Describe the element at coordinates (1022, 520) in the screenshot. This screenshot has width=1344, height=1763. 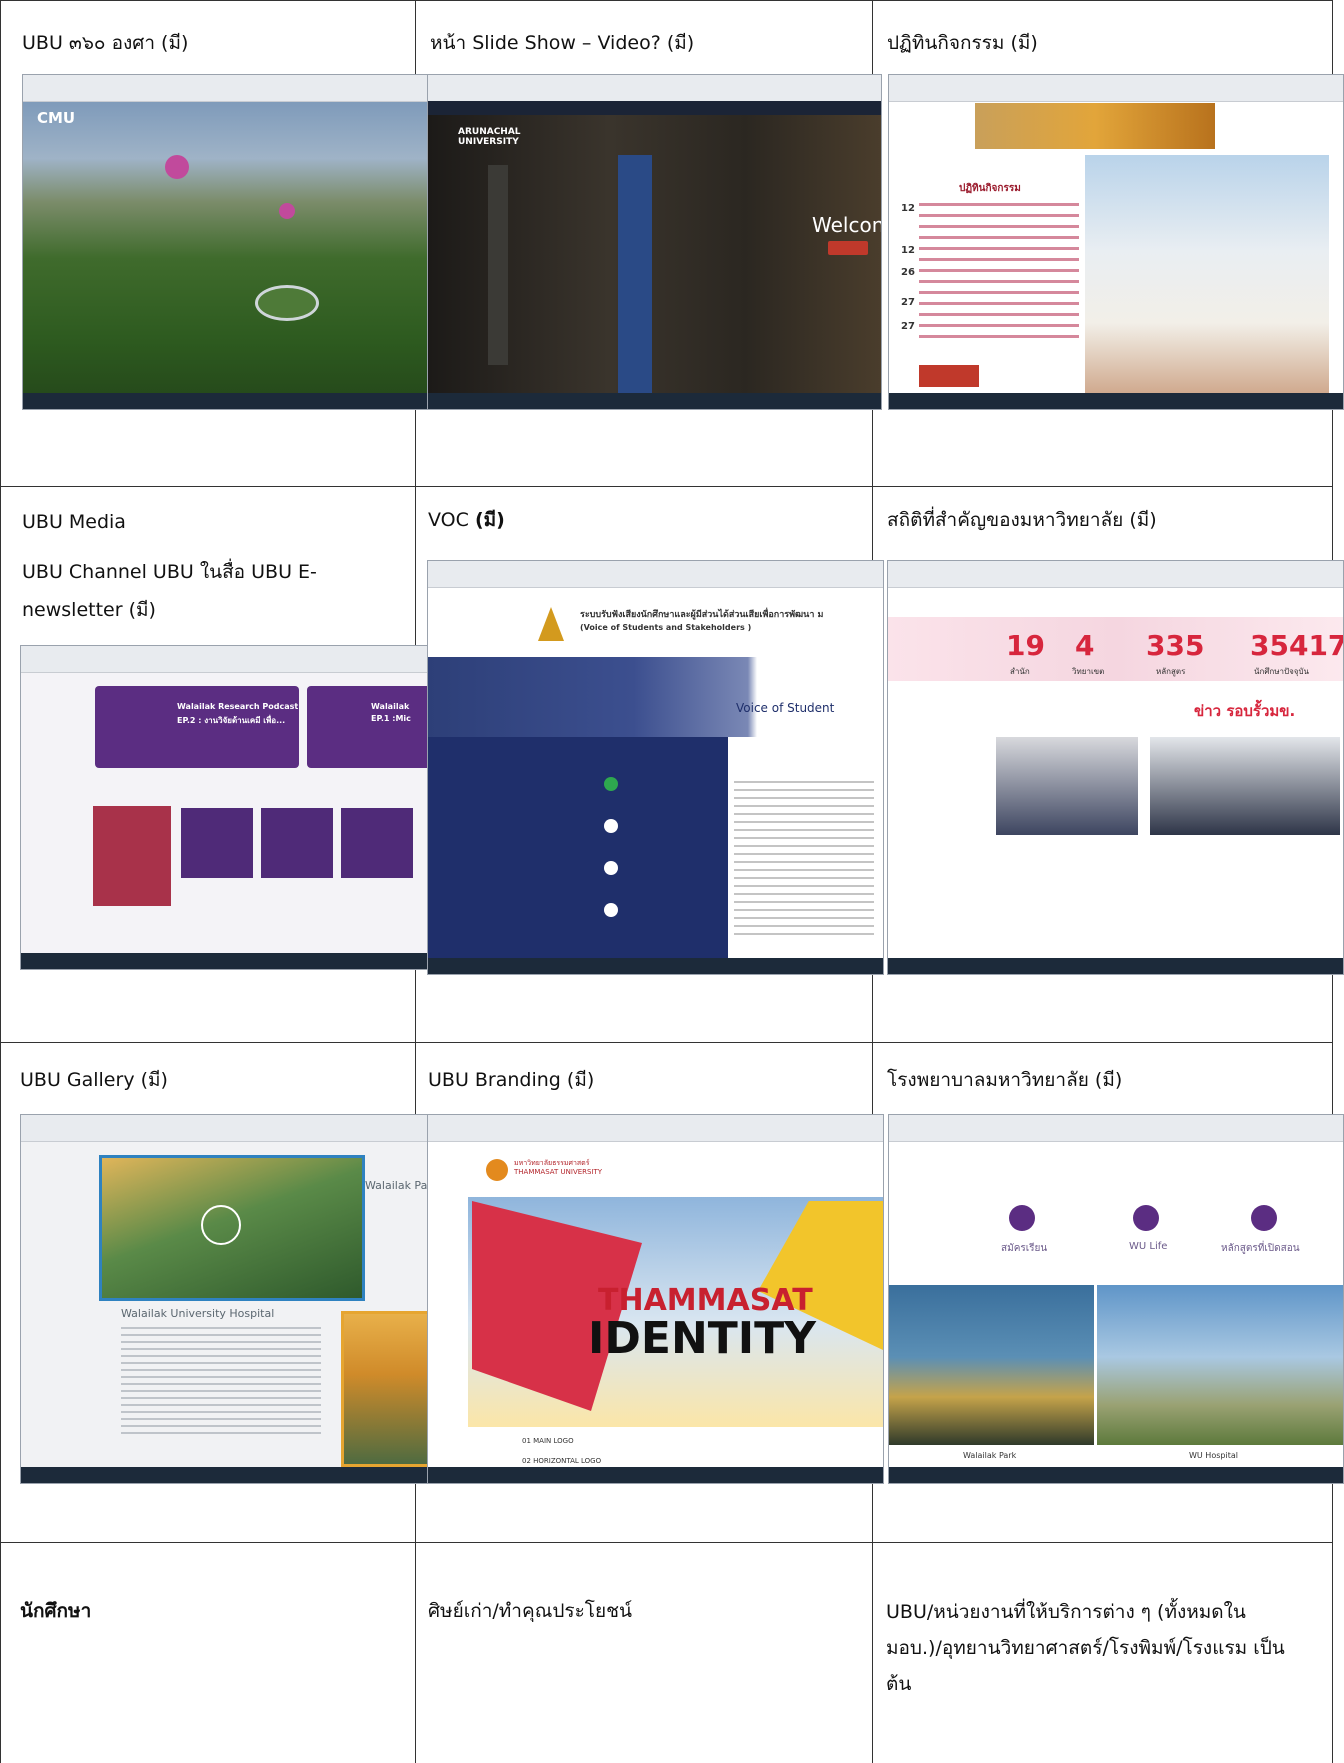
I see `cell-label: สถิติที่สำคัญของมหาวิทยาลัย (มี)` at that location.